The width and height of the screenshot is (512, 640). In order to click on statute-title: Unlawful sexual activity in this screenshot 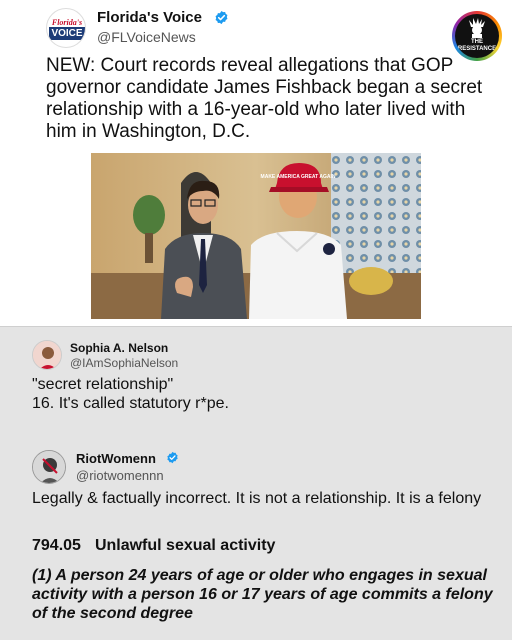, I will do `click(185, 545)`.